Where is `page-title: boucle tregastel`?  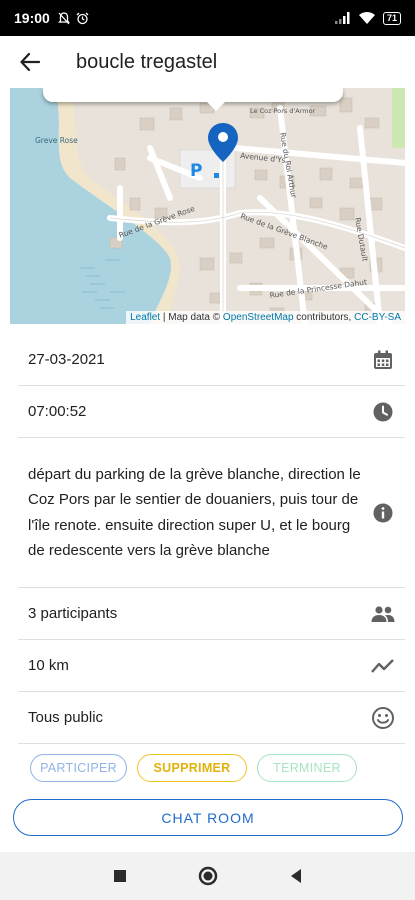
page-title: boucle tregastel is located at coordinates (147, 61).